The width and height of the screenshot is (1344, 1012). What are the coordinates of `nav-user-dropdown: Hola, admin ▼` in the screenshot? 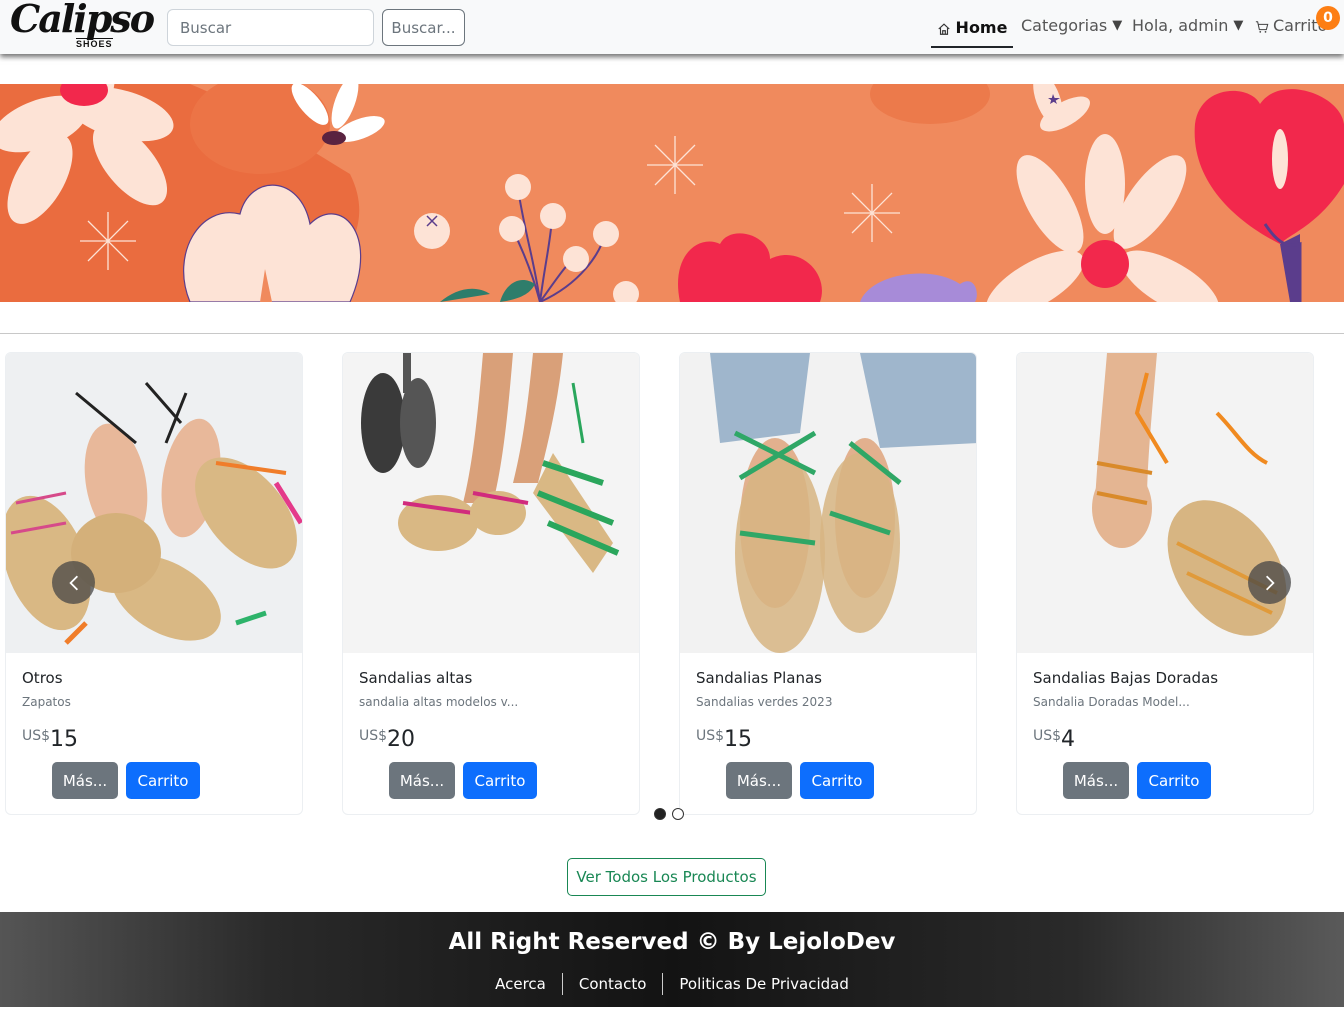 It's located at (1187, 25).